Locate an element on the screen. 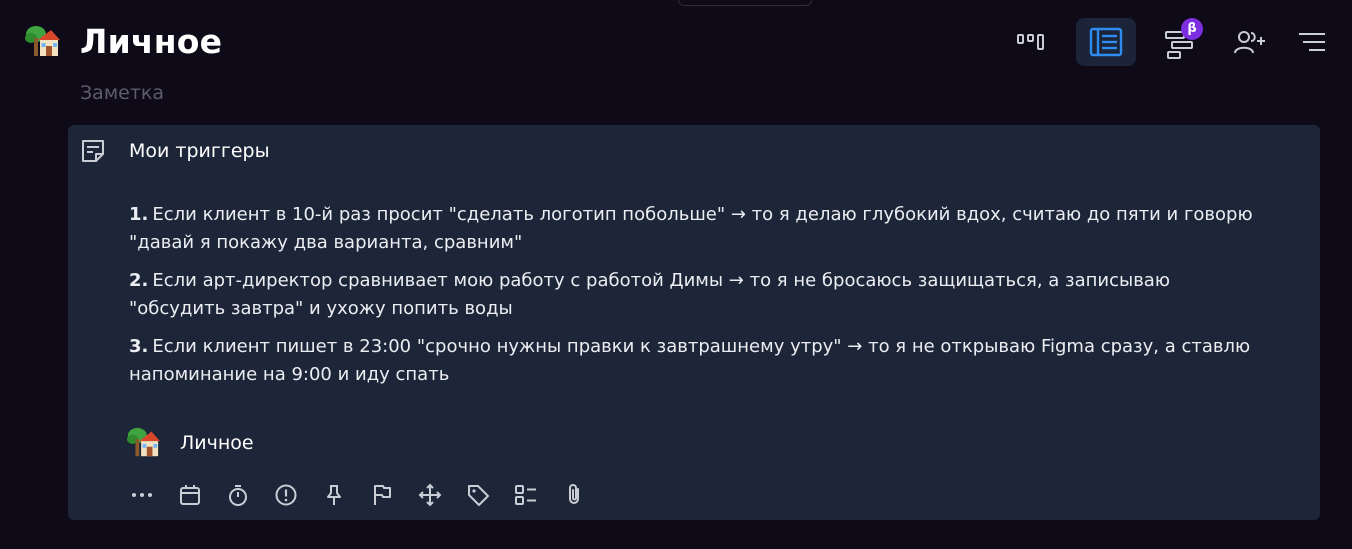 Image resolution: width=1352 pixels, height=549 pixels. note-icon is located at coordinates (93, 151).